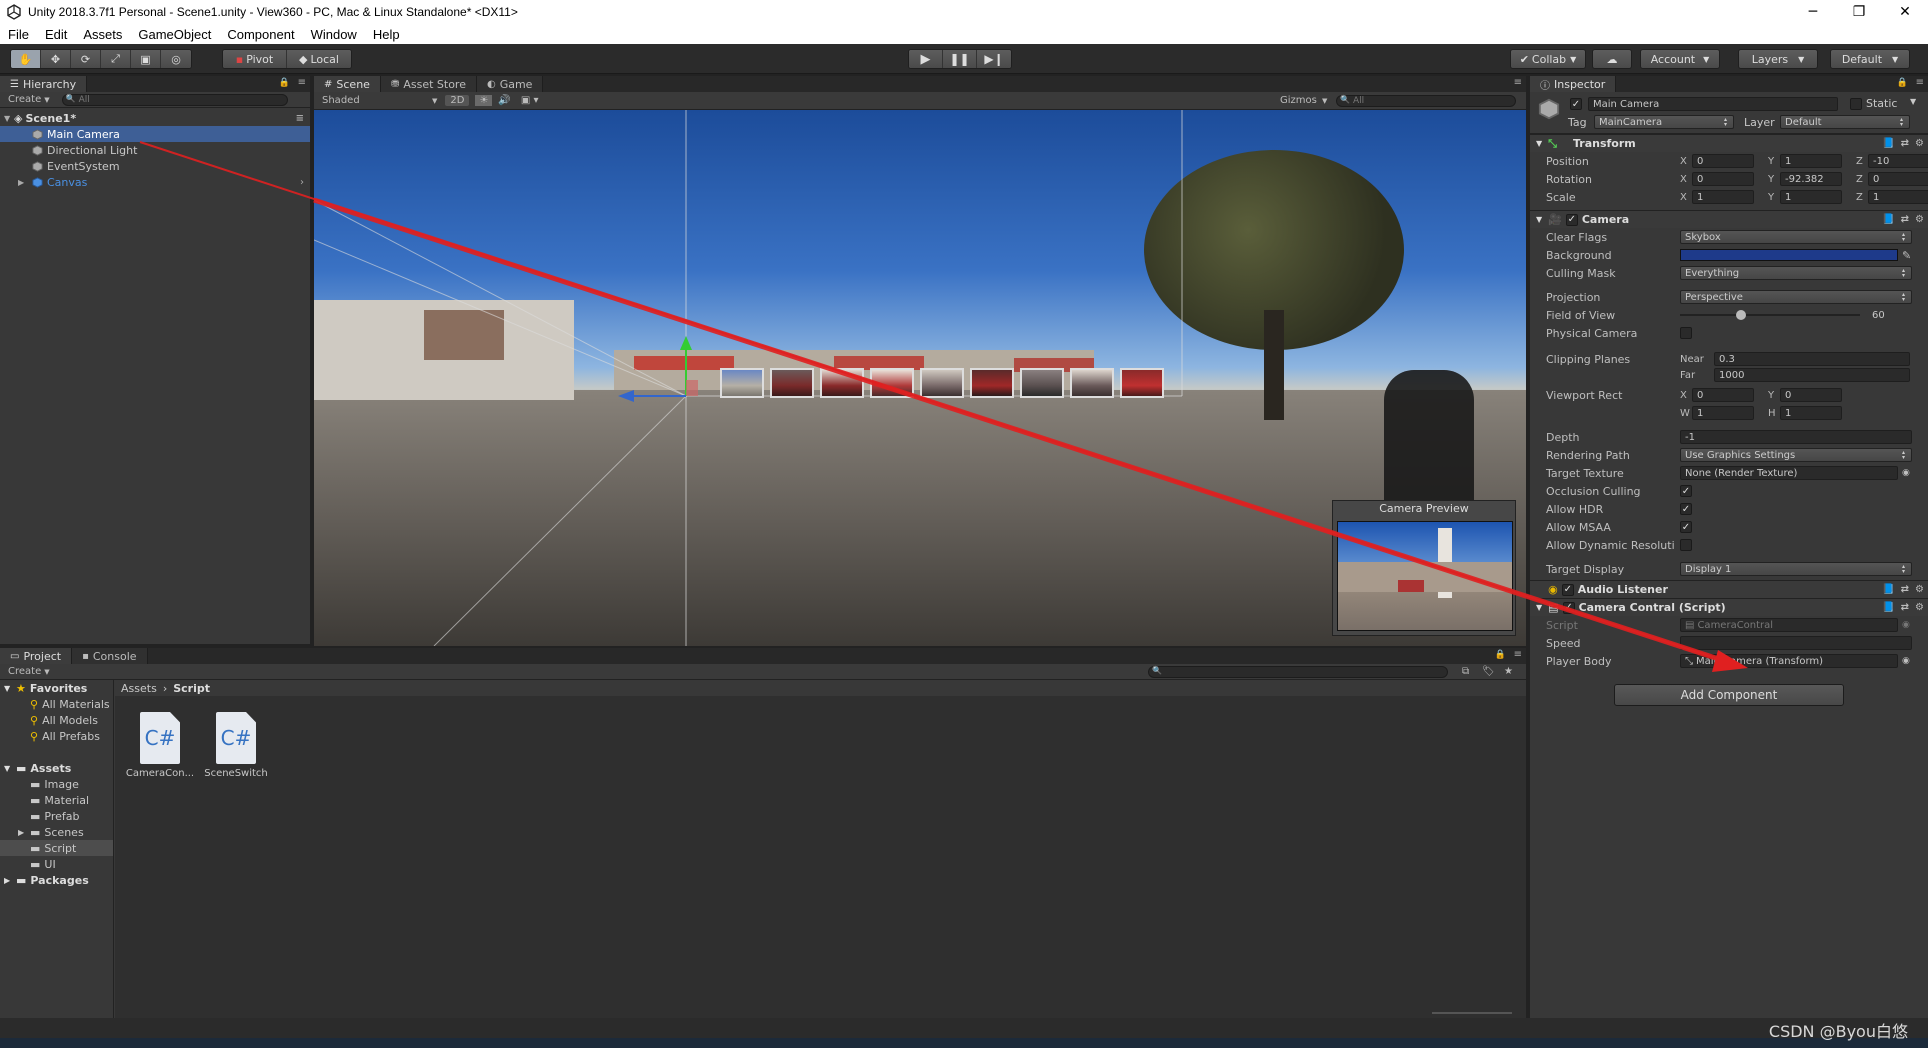 This screenshot has width=1928, height=1048. What do you see at coordinates (56, 34) in the screenshot?
I see `menu-edit: Edit` at bounding box center [56, 34].